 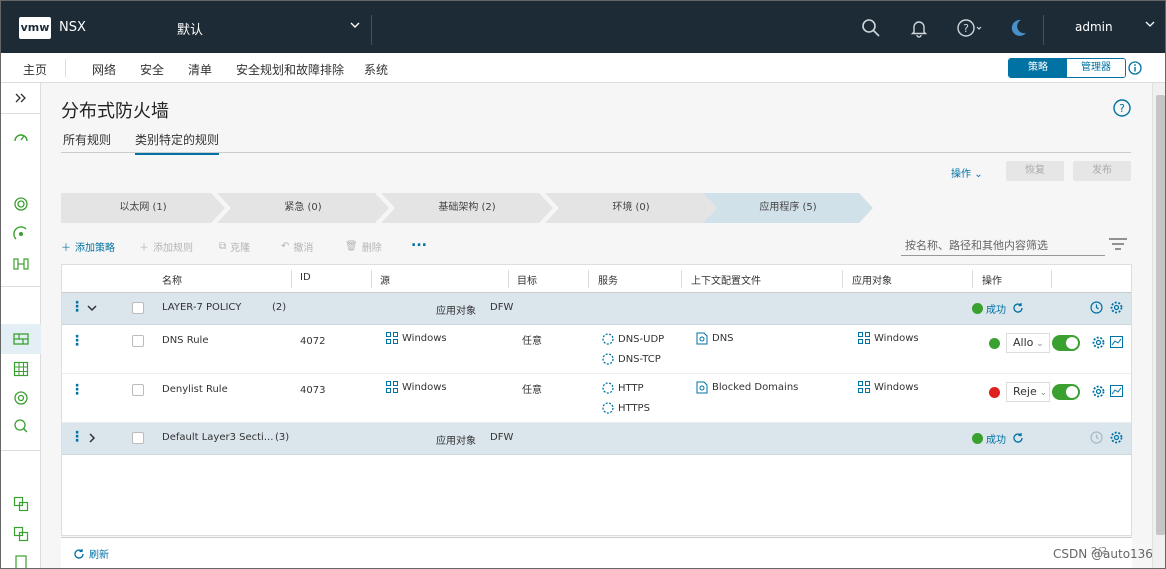 What do you see at coordinates (172, 279) in the screenshot?
I see `column-name: 名称` at bounding box center [172, 279].